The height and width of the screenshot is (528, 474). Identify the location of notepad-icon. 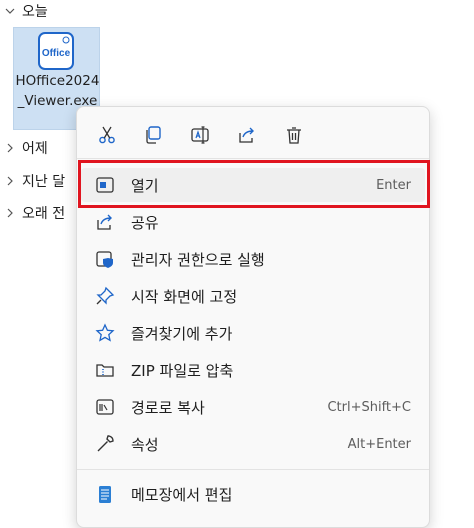
(105, 494).